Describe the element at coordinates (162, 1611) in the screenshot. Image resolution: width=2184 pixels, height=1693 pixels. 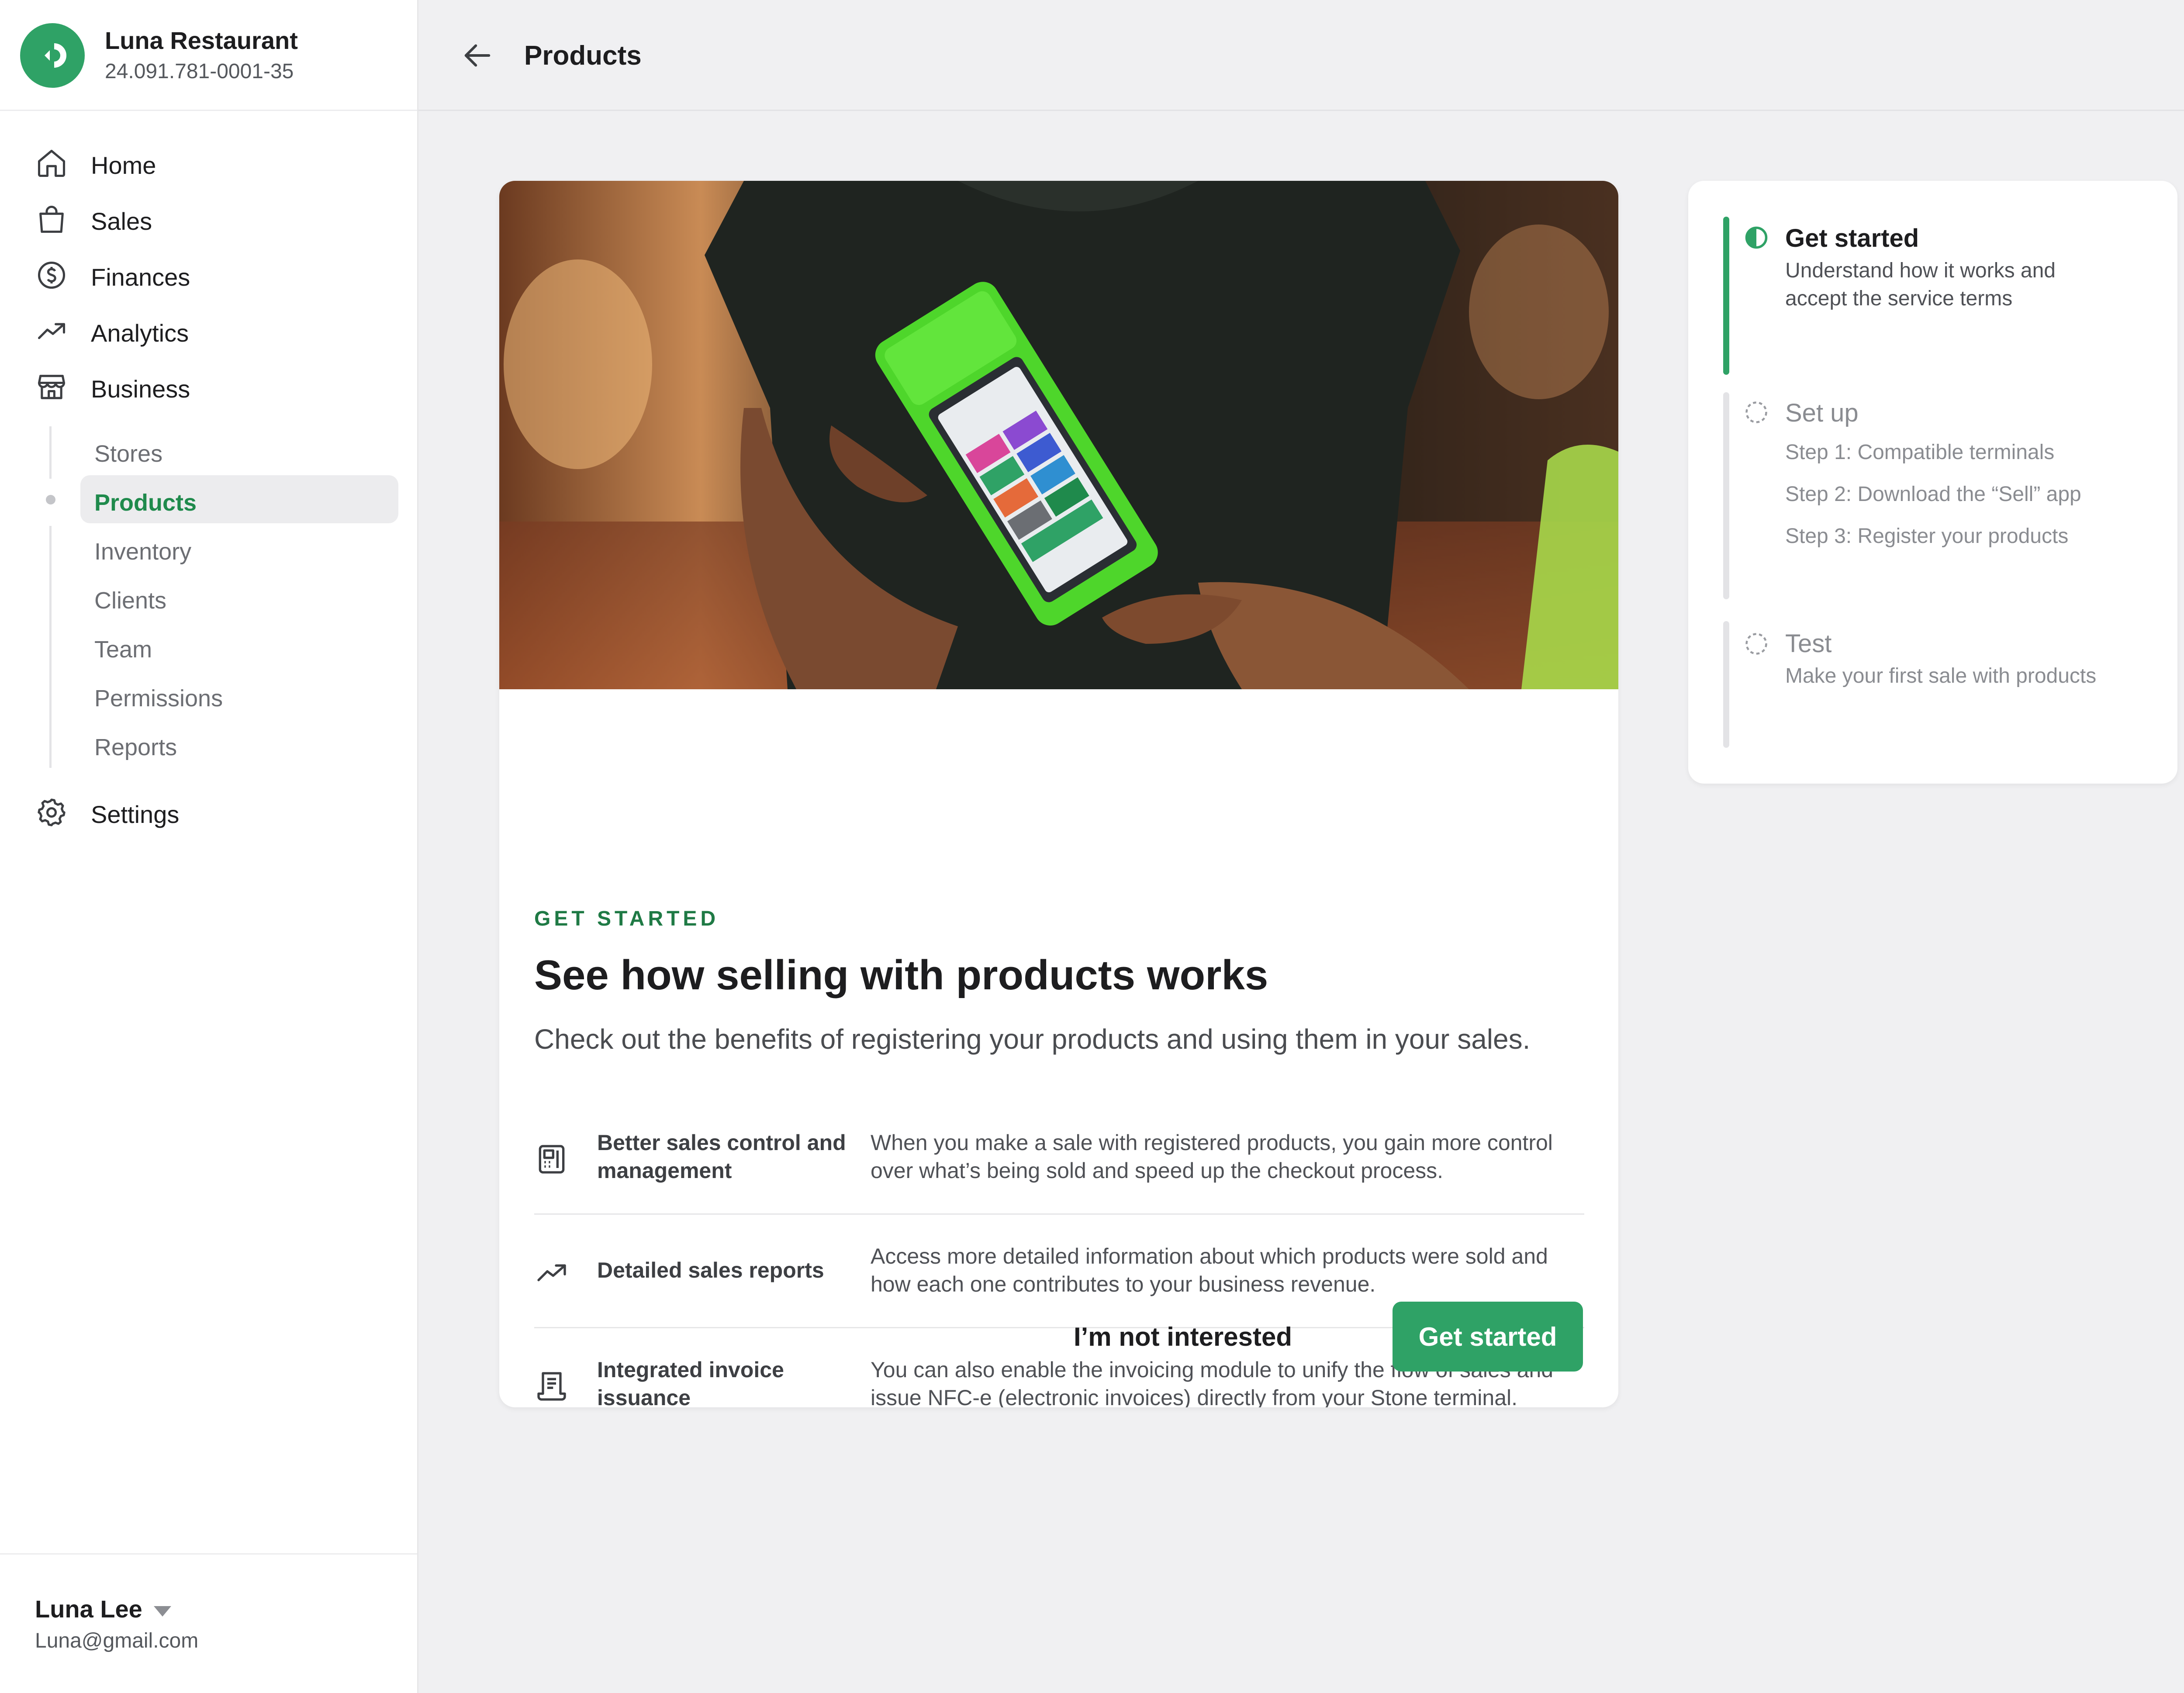
I see `chevron-down-icon` at that location.